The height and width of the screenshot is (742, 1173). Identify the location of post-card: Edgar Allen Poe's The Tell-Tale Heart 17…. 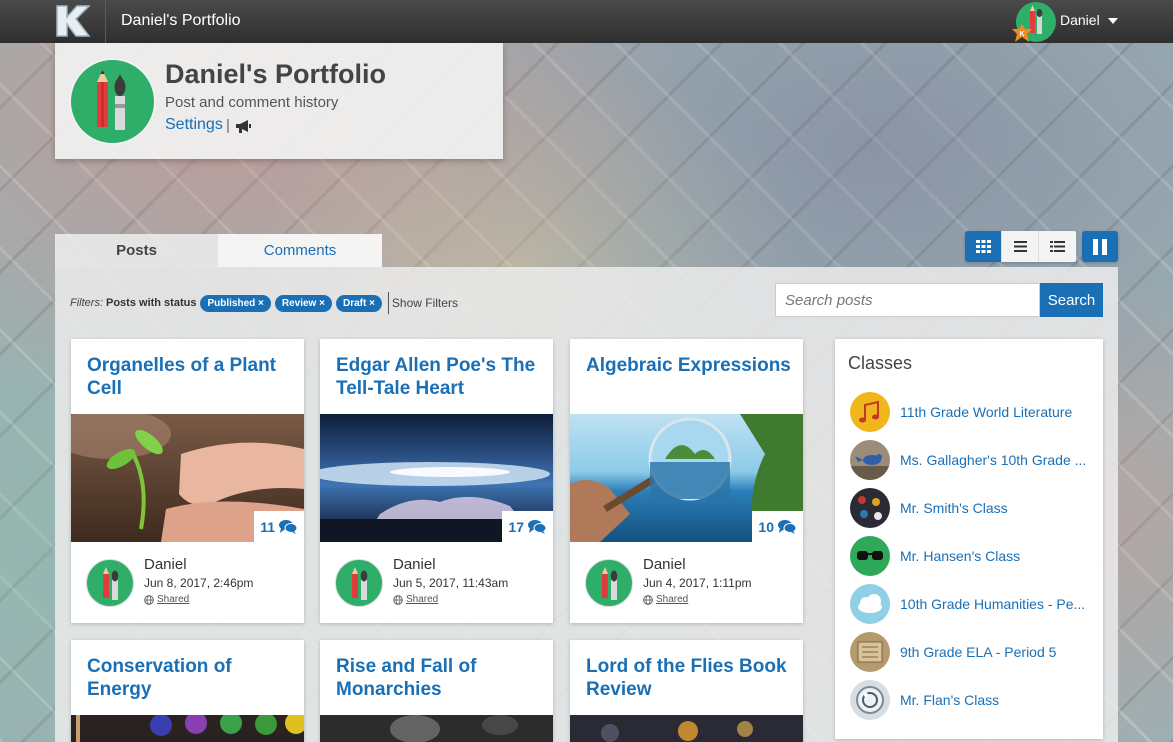
(436, 481).